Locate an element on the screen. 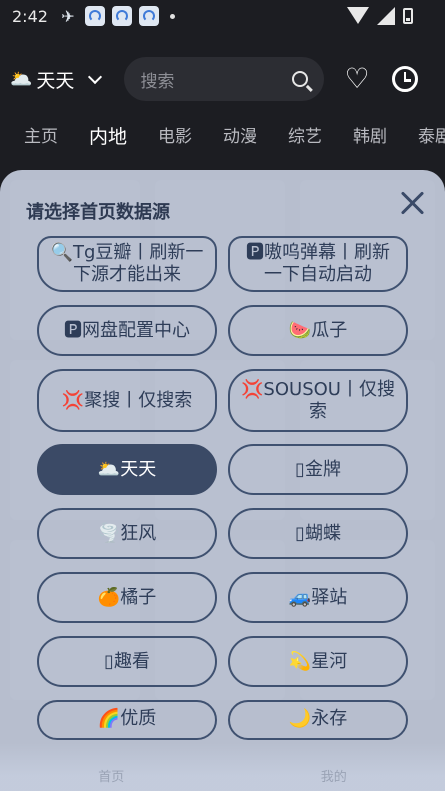 This screenshot has width=445, height=791. tab-movies: 电影 is located at coordinates (175, 140).